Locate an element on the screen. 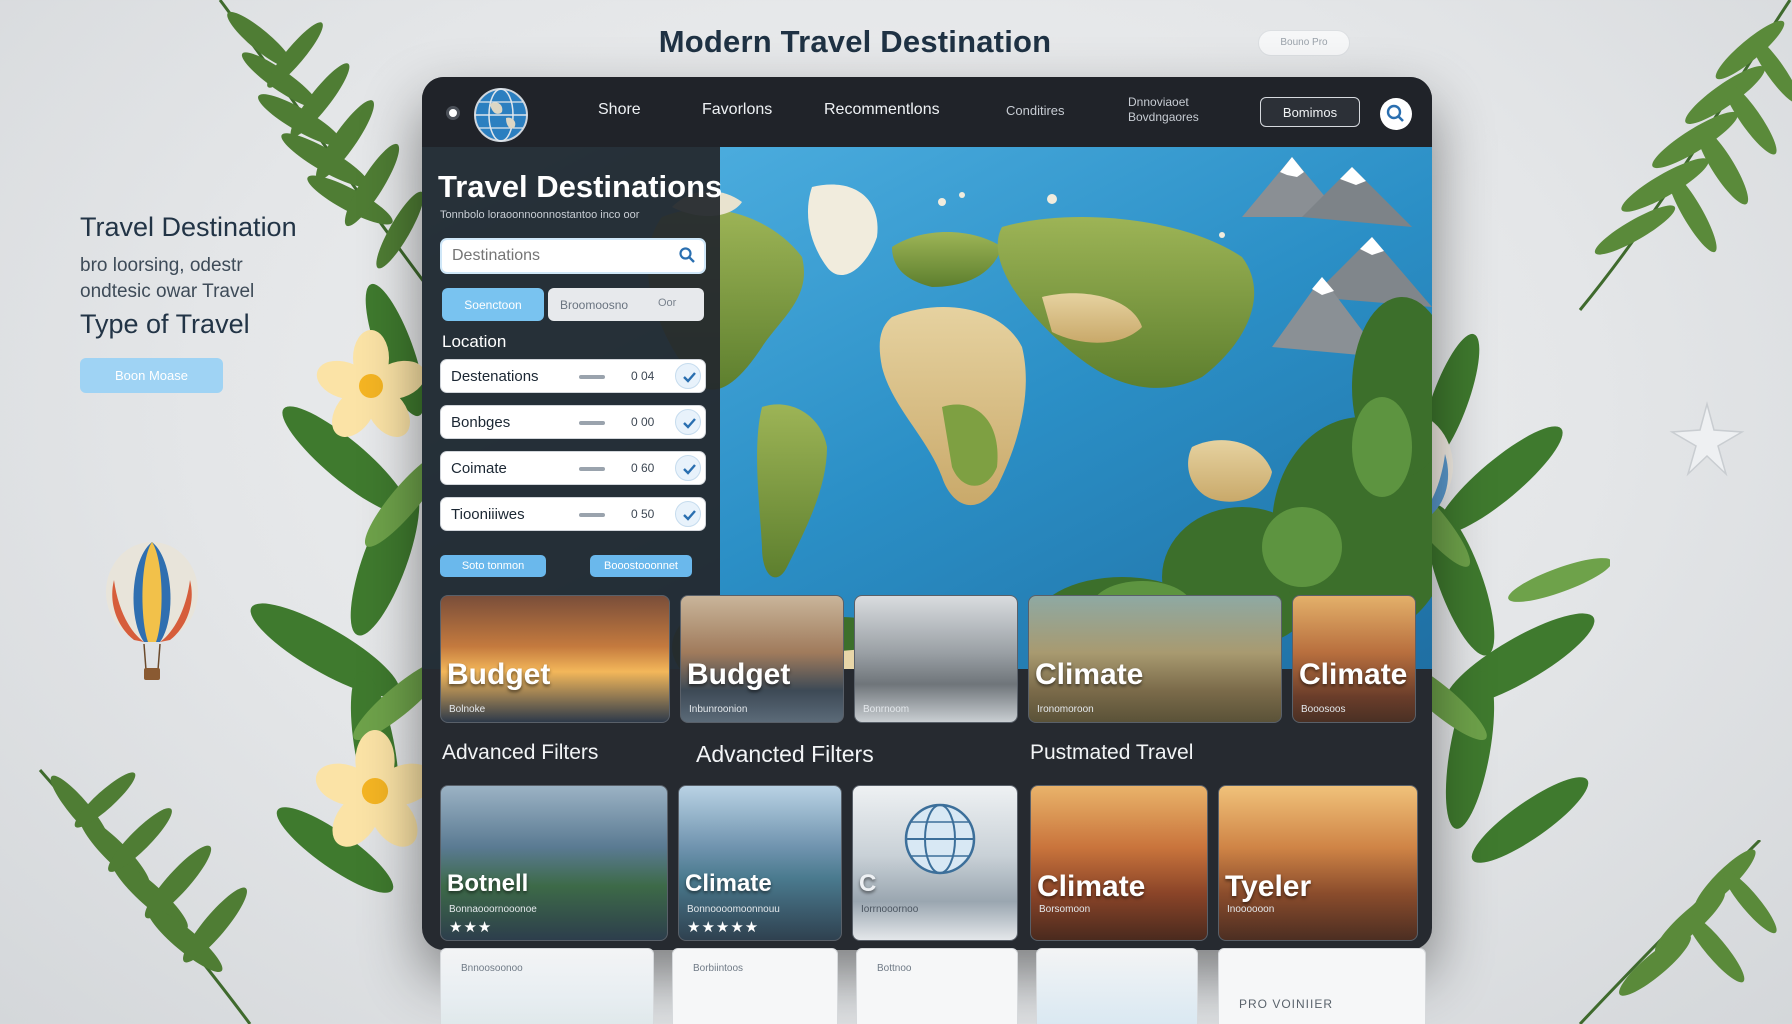  peek-card is located at coordinates (1117, 986).